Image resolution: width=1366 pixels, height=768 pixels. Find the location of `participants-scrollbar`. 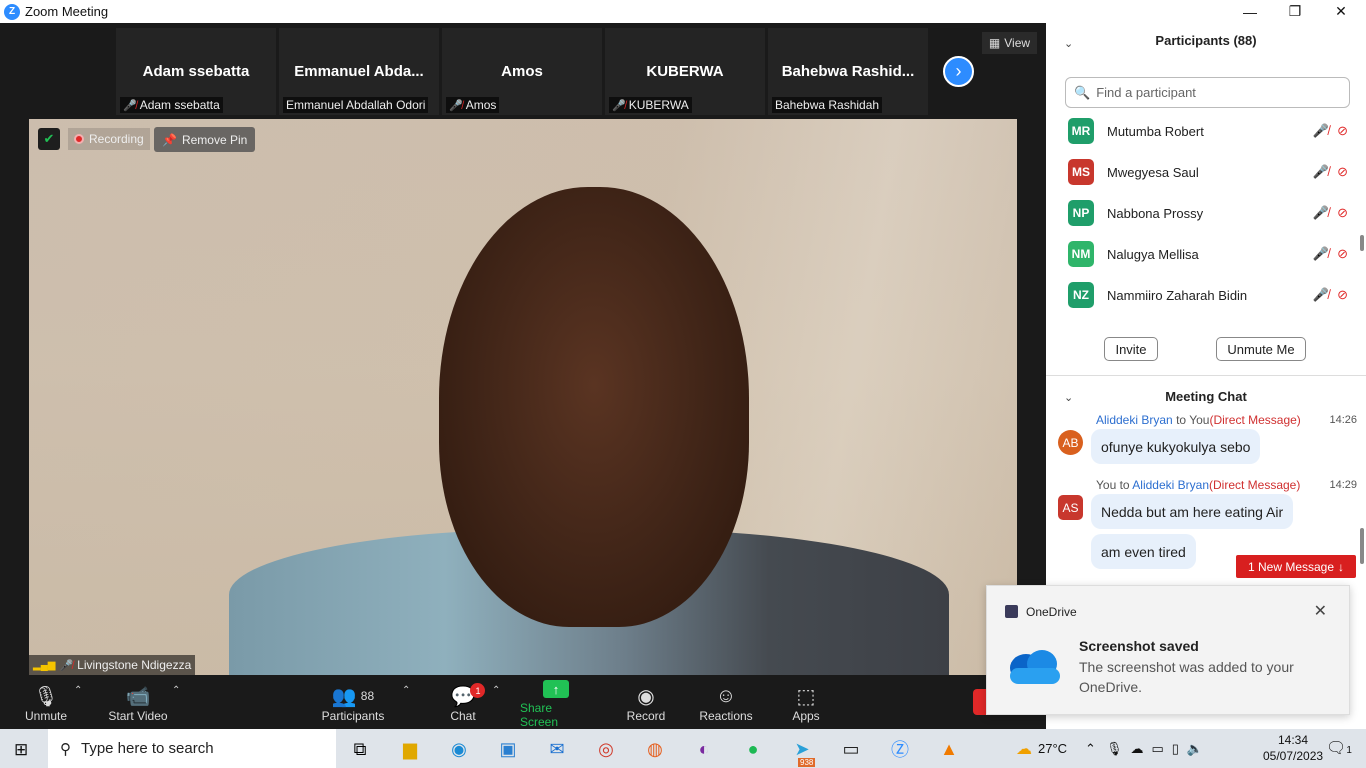

participants-scrollbar is located at coordinates (1362, 243).